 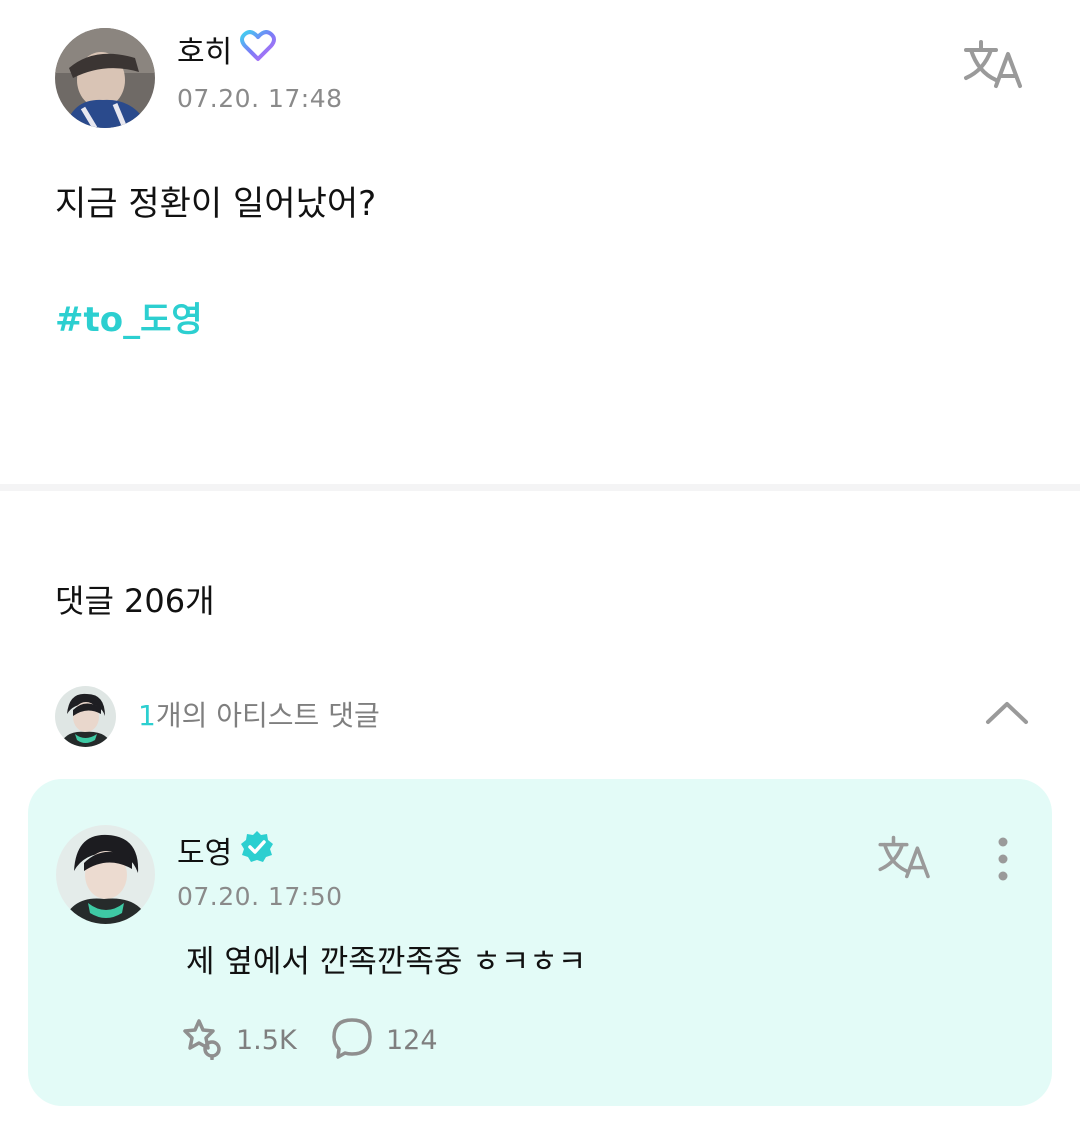 I want to click on like-icon, so click(x=201, y=1040).